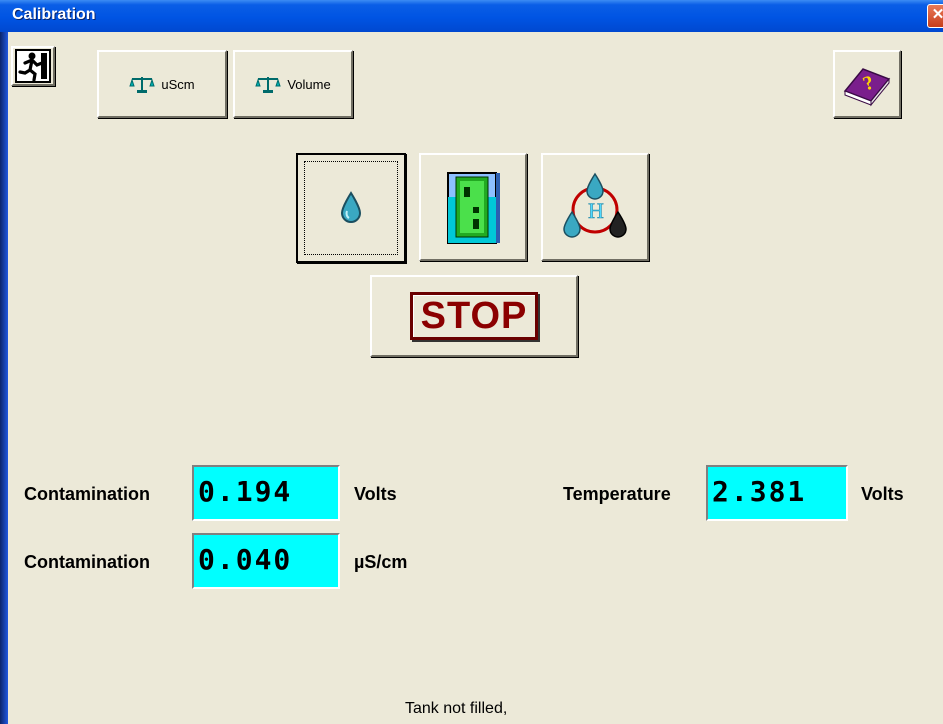 The width and height of the screenshot is (943, 724). What do you see at coordinates (178, 84) in the screenshot?
I see `uscm-button-label: uScm` at bounding box center [178, 84].